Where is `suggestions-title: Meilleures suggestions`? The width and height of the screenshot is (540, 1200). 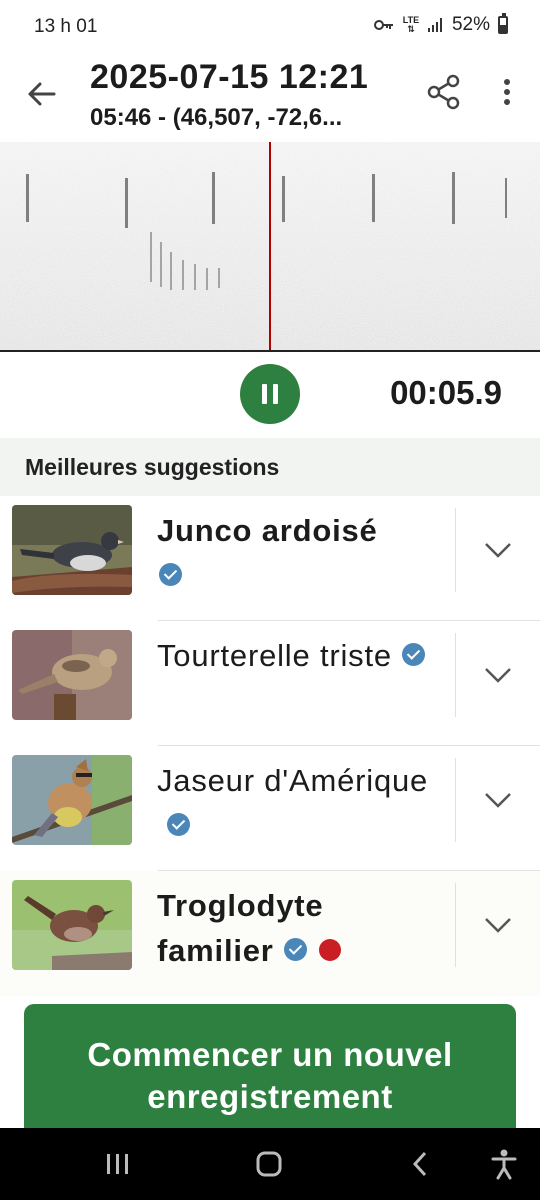
suggestions-title: Meilleures suggestions is located at coordinates (152, 467).